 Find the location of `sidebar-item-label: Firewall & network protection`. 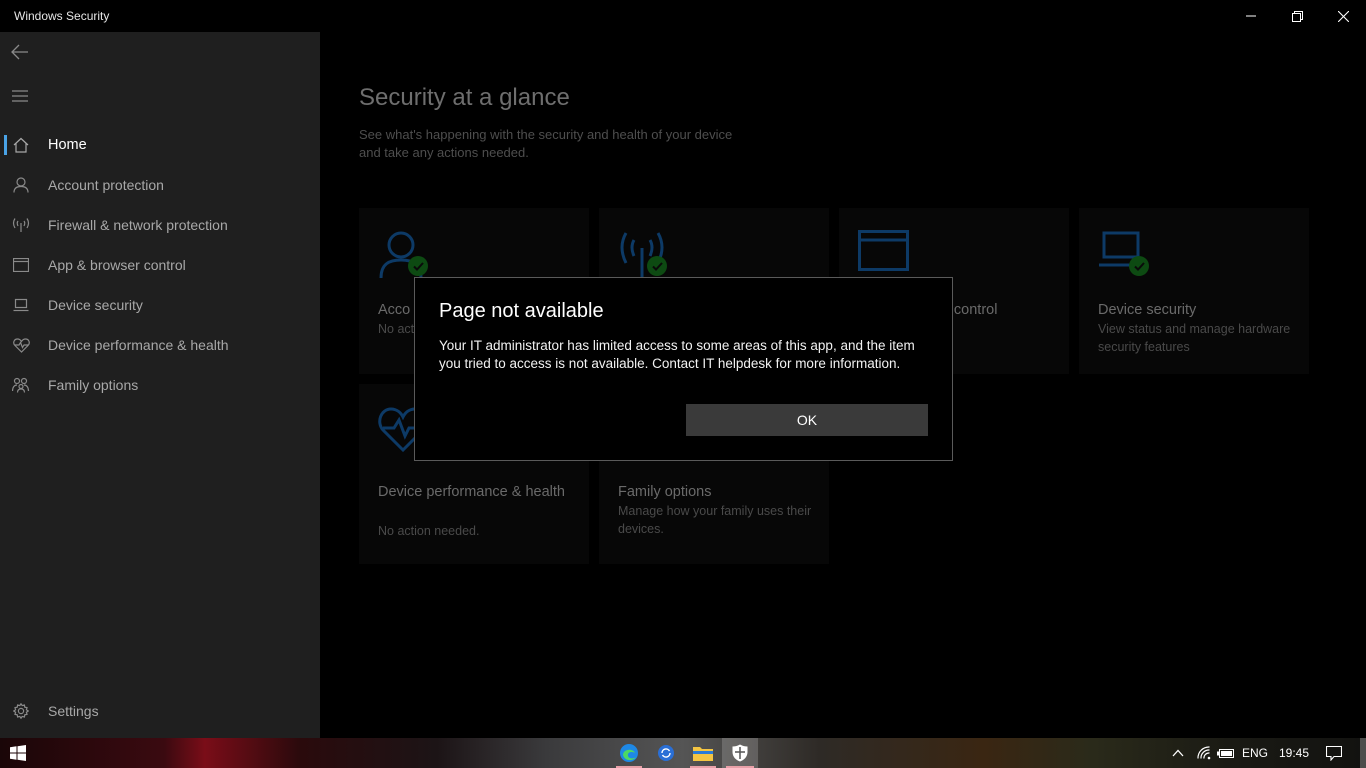

sidebar-item-label: Firewall & network protection is located at coordinates (138, 225).